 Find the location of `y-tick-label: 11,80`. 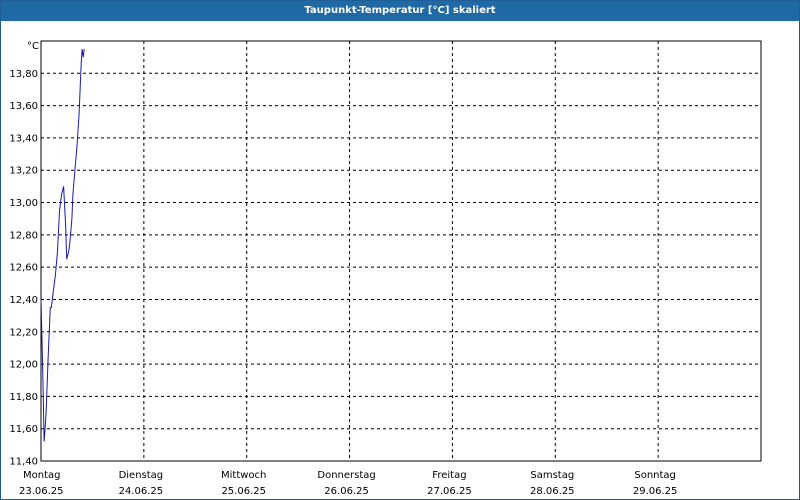

y-tick-label: 11,80 is located at coordinates (23, 397).